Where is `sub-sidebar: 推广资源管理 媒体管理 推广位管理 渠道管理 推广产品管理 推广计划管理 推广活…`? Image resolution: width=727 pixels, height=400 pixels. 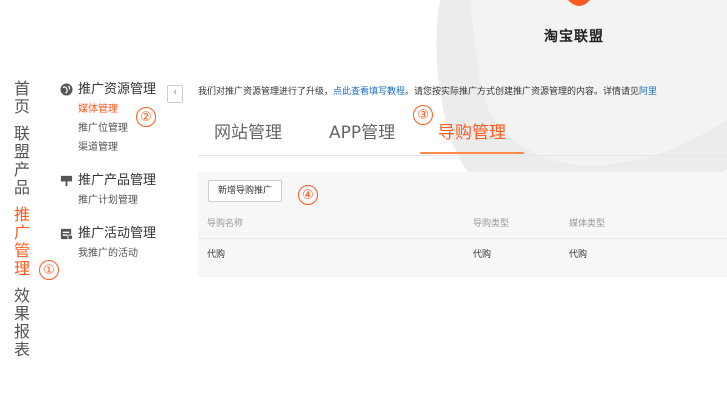 sub-sidebar: 推广资源管理 媒体管理 推广位管理 渠道管理 推广产品管理 推广计划管理 推广活… is located at coordinates (122, 178).